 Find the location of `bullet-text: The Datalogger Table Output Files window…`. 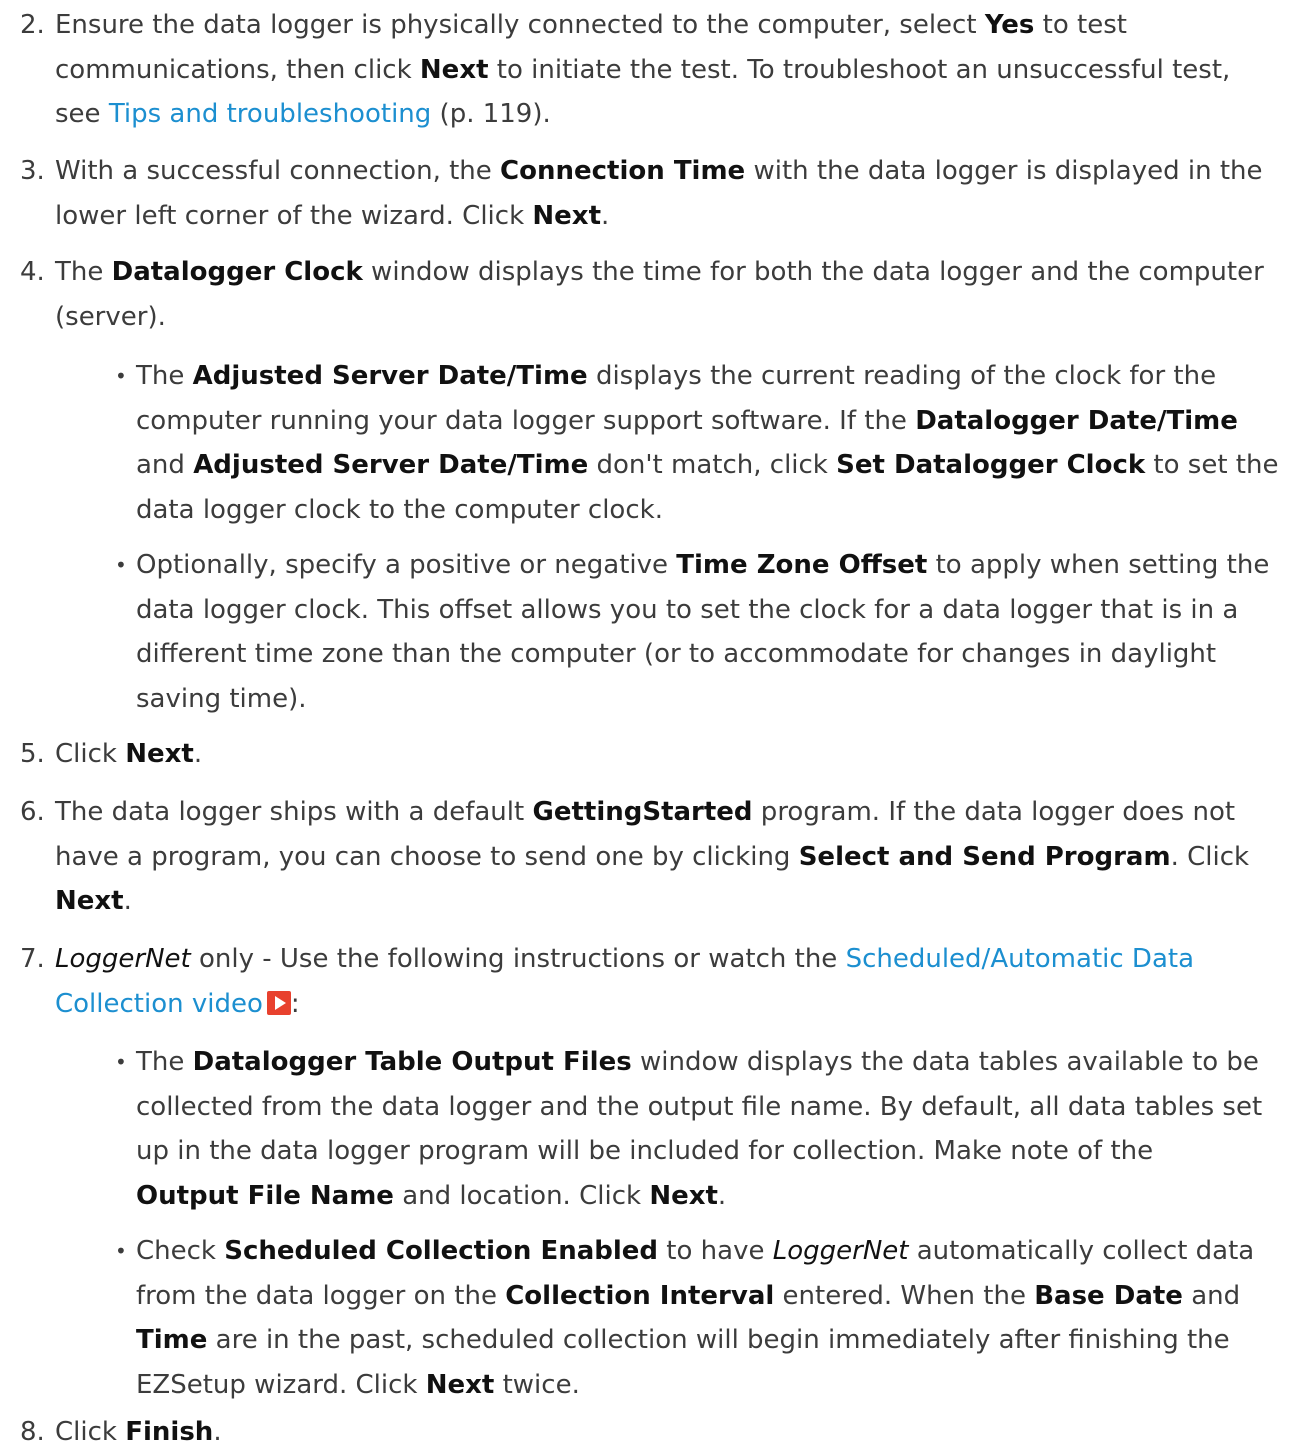

bullet-text: The Datalogger Table Output Files window… is located at coordinates (699, 1129).